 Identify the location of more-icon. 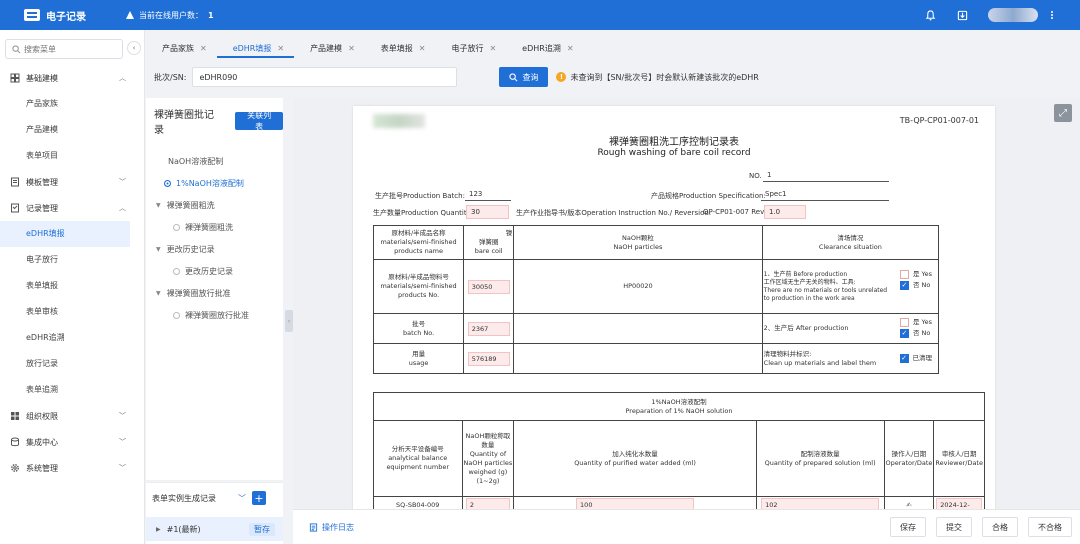
(1052, 15).